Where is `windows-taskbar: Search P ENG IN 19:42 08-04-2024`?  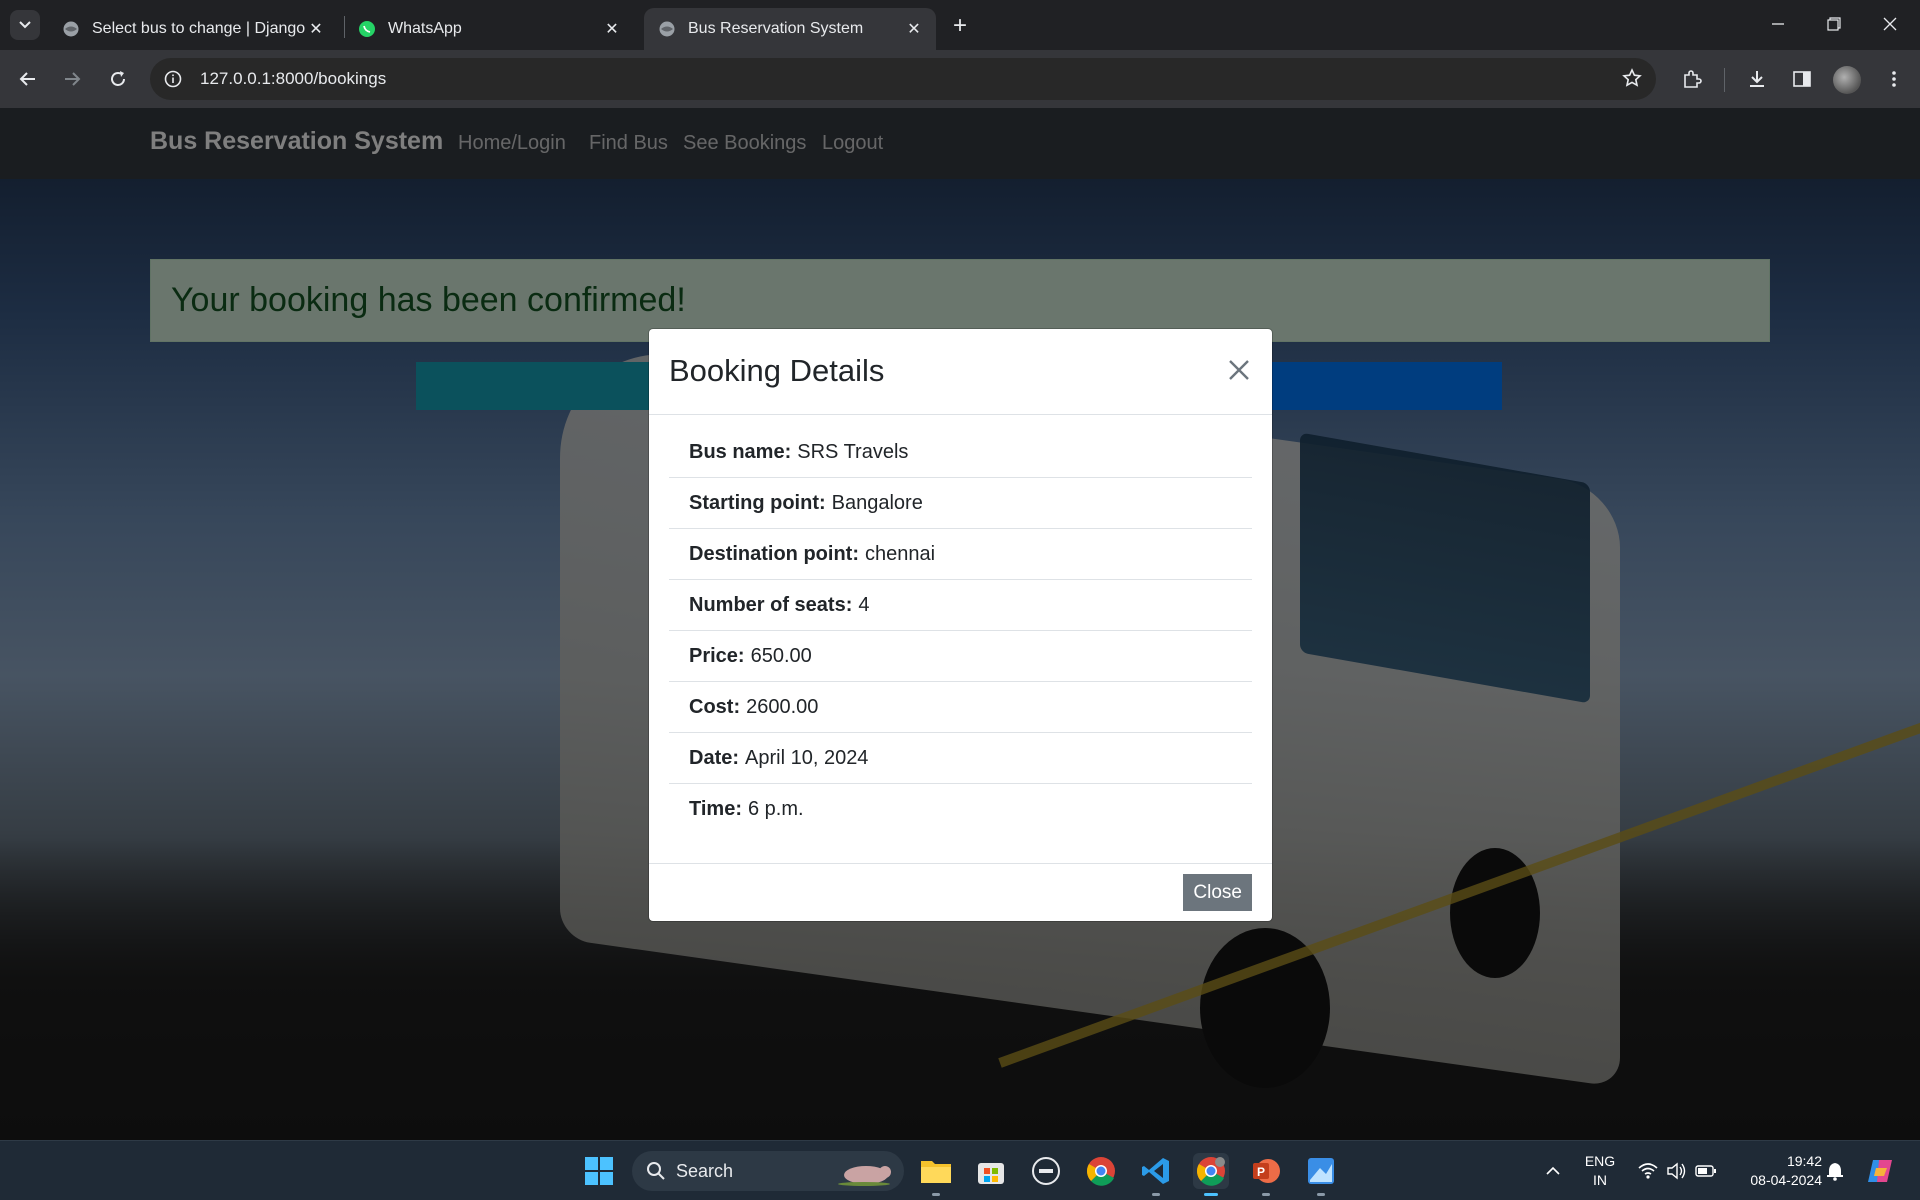
windows-taskbar: Search P ENG IN 19:42 08-04-2024 is located at coordinates (960, 1170).